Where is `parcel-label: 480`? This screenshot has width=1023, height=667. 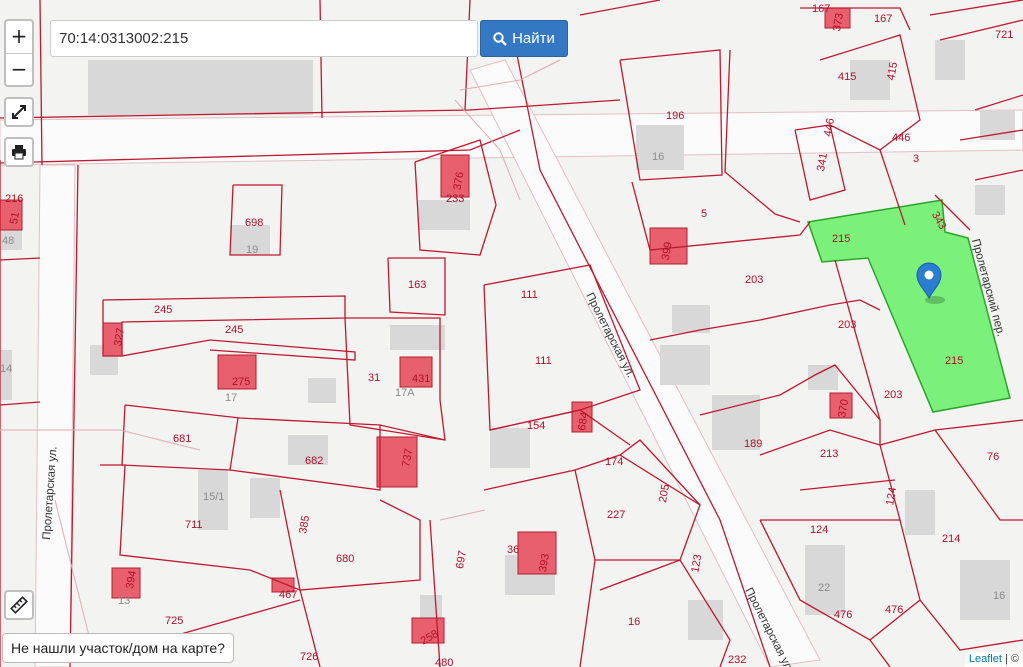 parcel-label: 480 is located at coordinates (444, 662).